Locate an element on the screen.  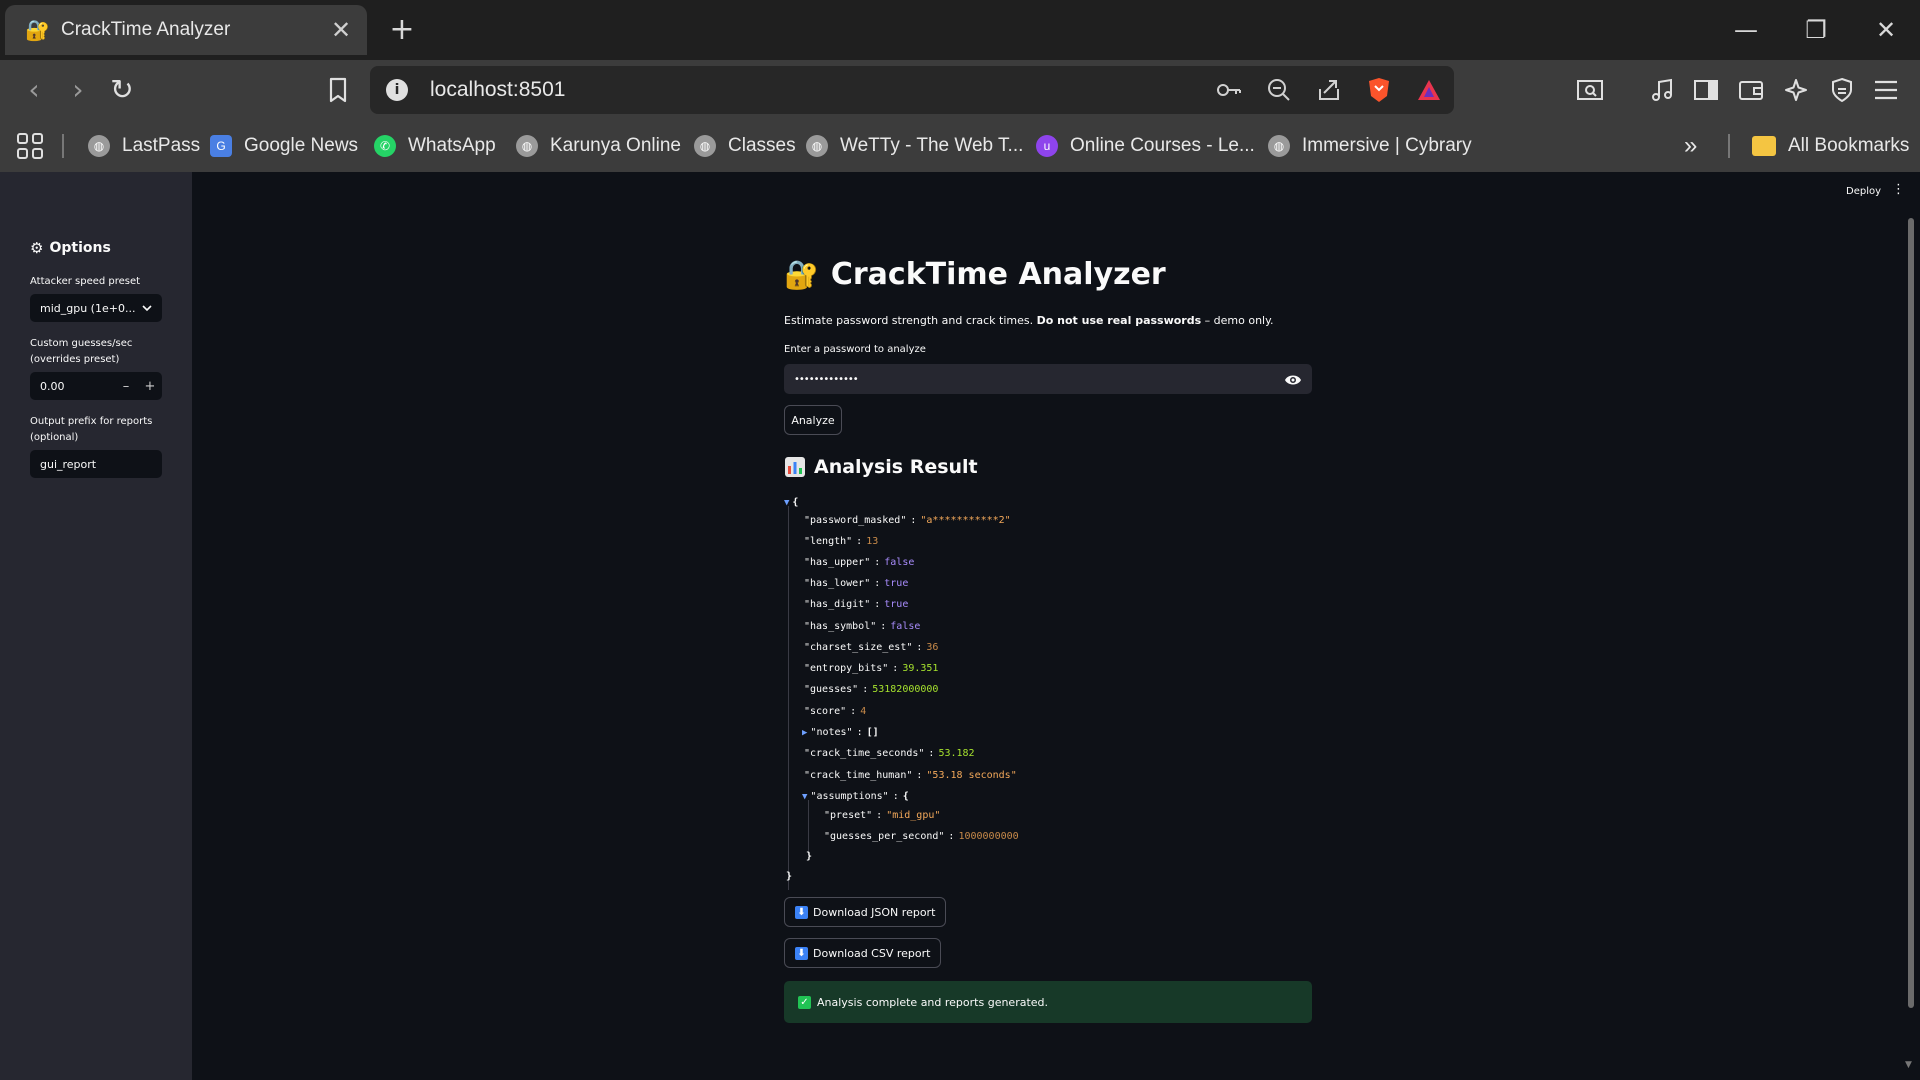
password-masked-value: ••••••••••••• is located at coordinates (826, 379).